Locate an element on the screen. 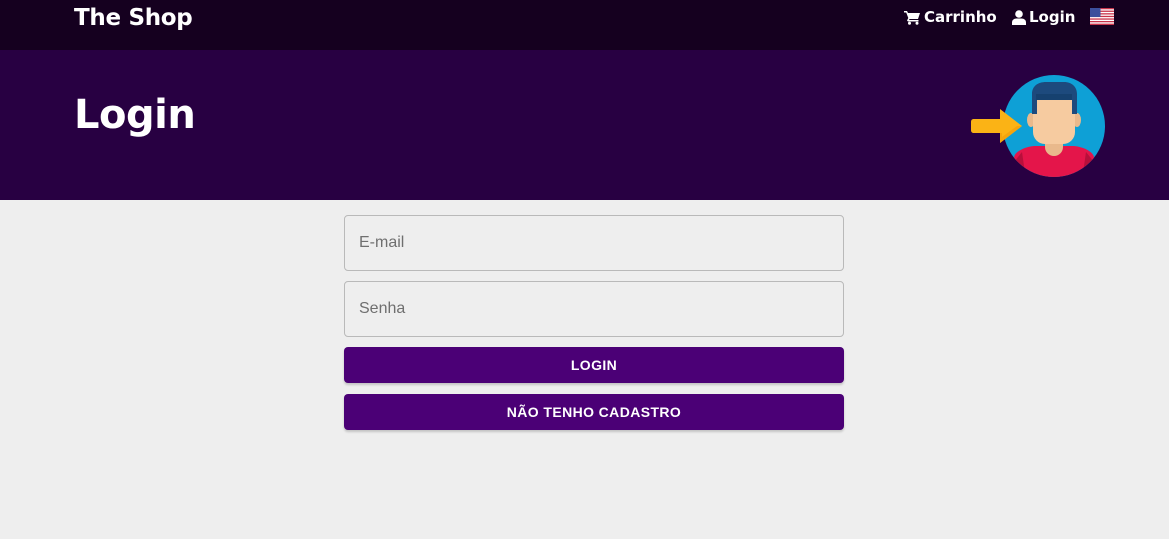  login-button: LOGIN is located at coordinates (594, 365).